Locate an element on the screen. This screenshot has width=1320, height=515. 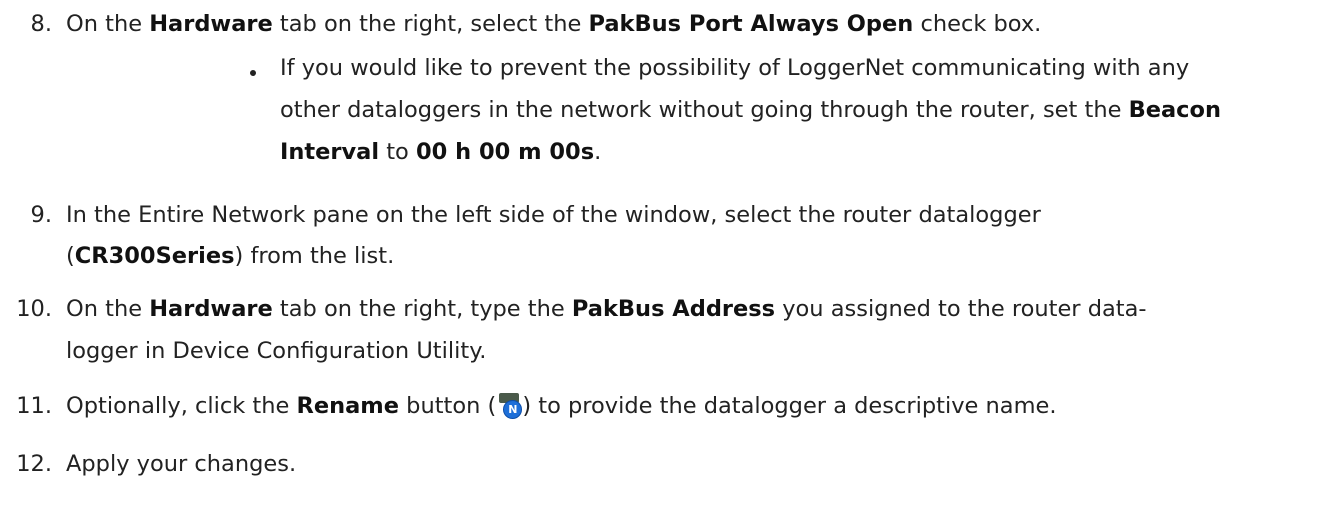
step-text-line: (CR300Series) from the list. is located at coordinates (230, 256).